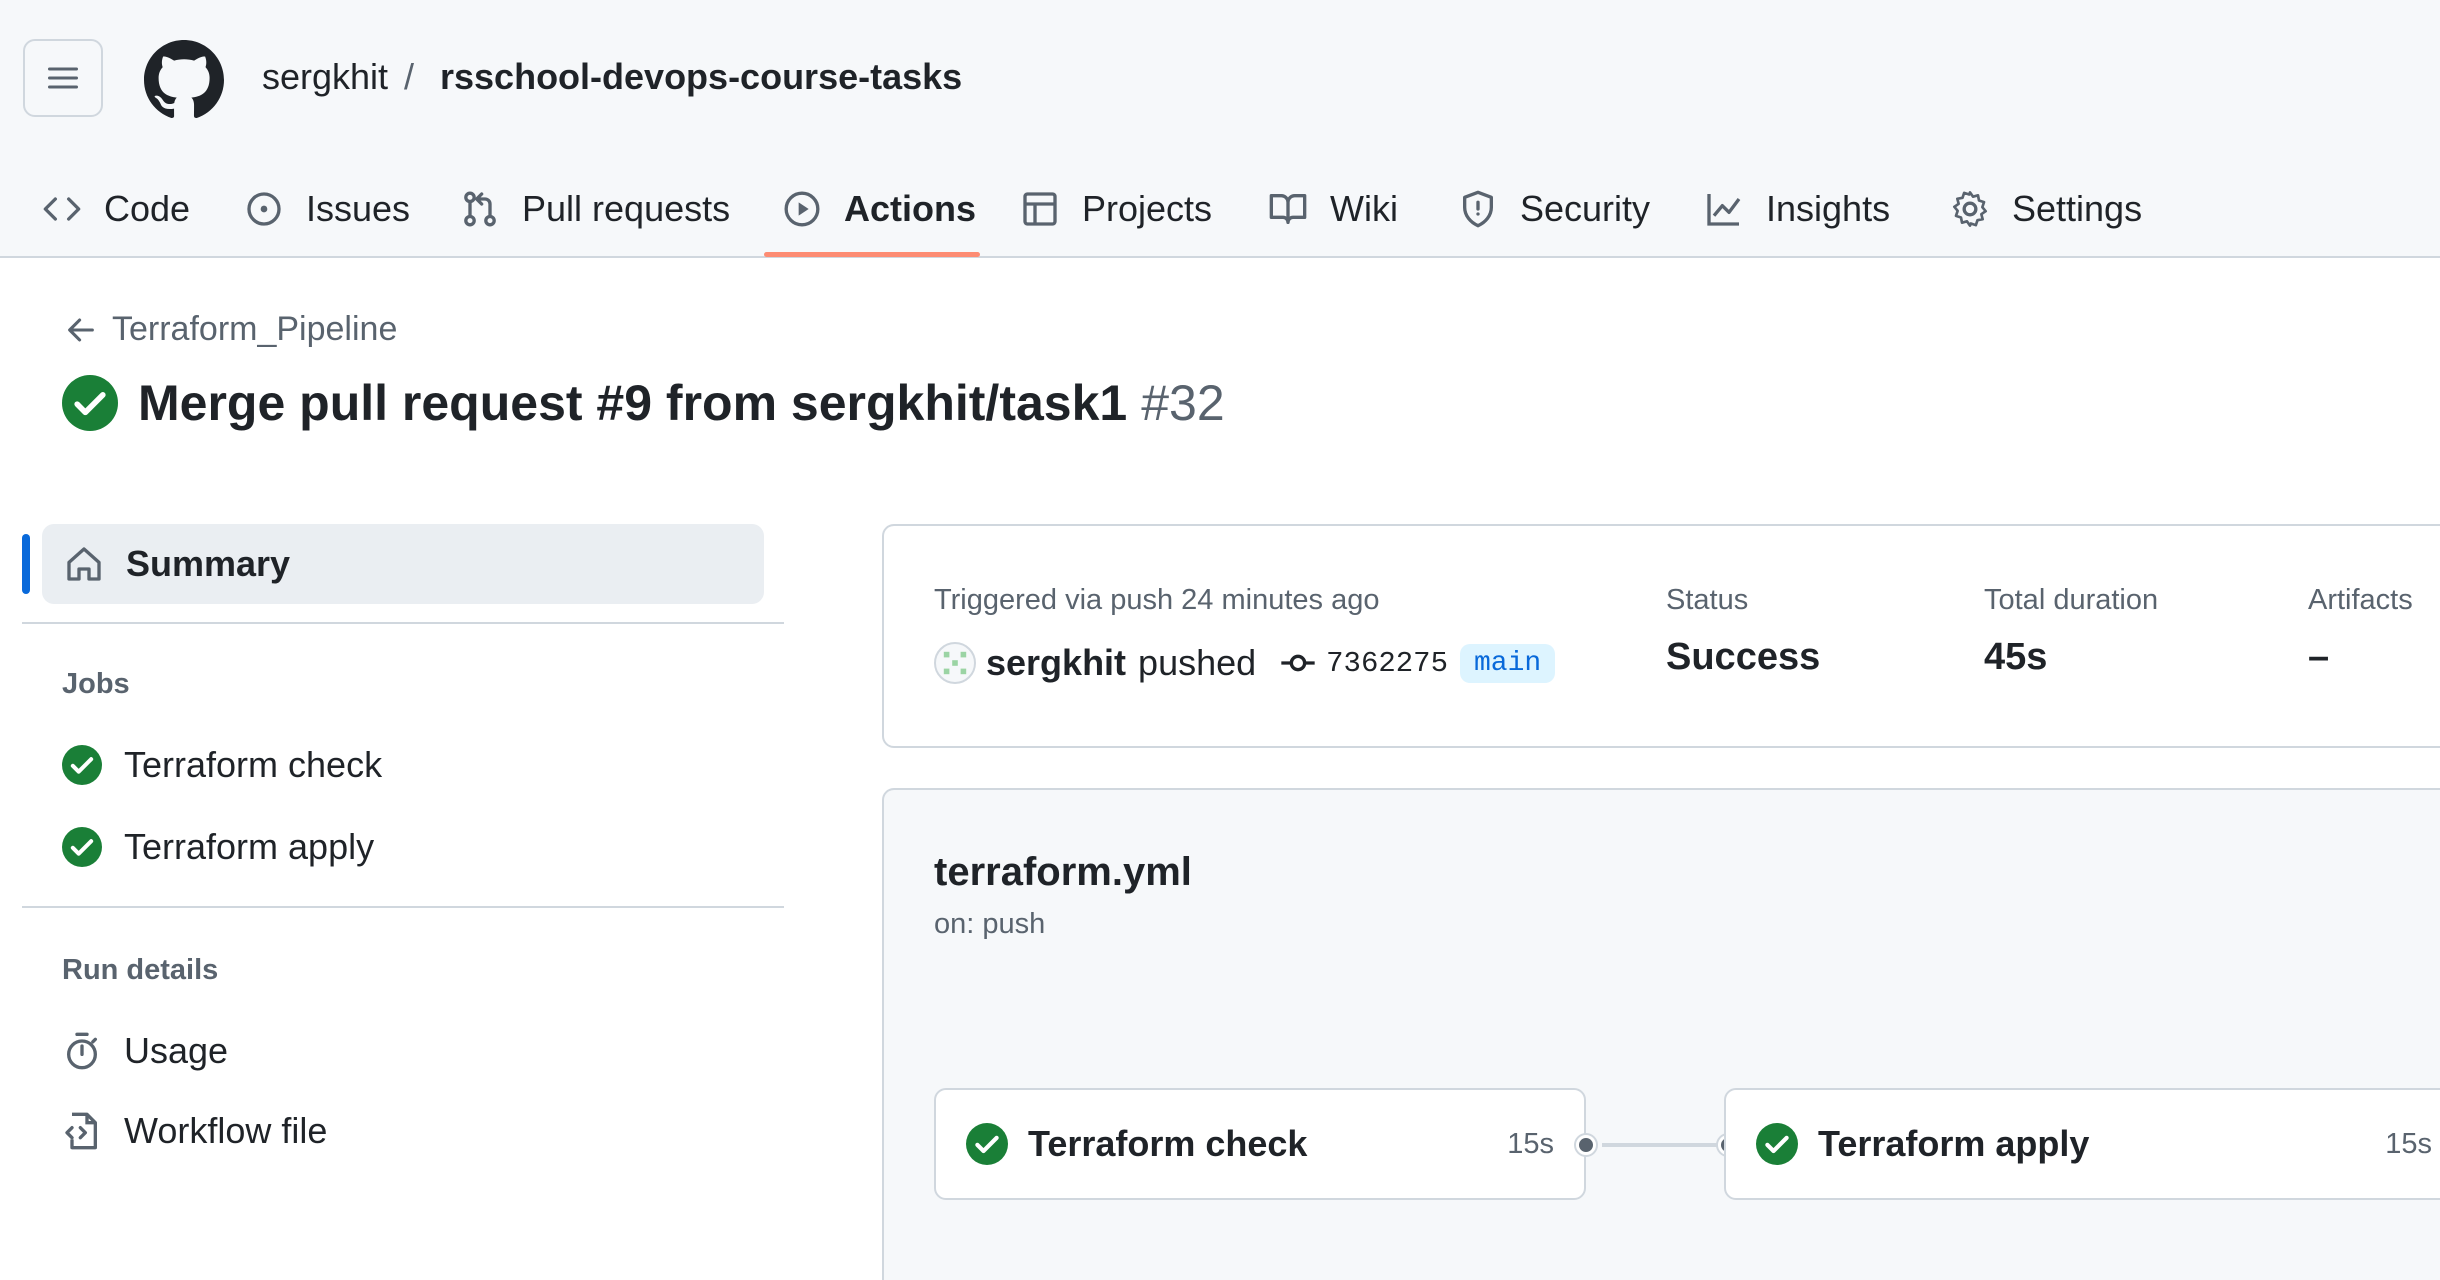 The image size is (2440, 1280). What do you see at coordinates (26, 564) in the screenshot?
I see `selected-indicator` at bounding box center [26, 564].